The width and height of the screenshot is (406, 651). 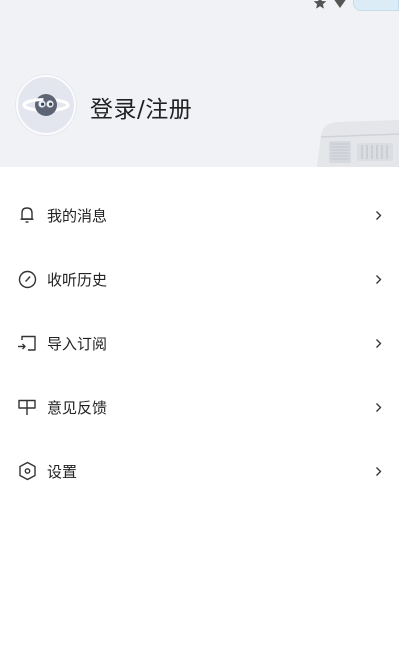 What do you see at coordinates (358, 143) in the screenshot?
I see `radio-decoration-icon` at bounding box center [358, 143].